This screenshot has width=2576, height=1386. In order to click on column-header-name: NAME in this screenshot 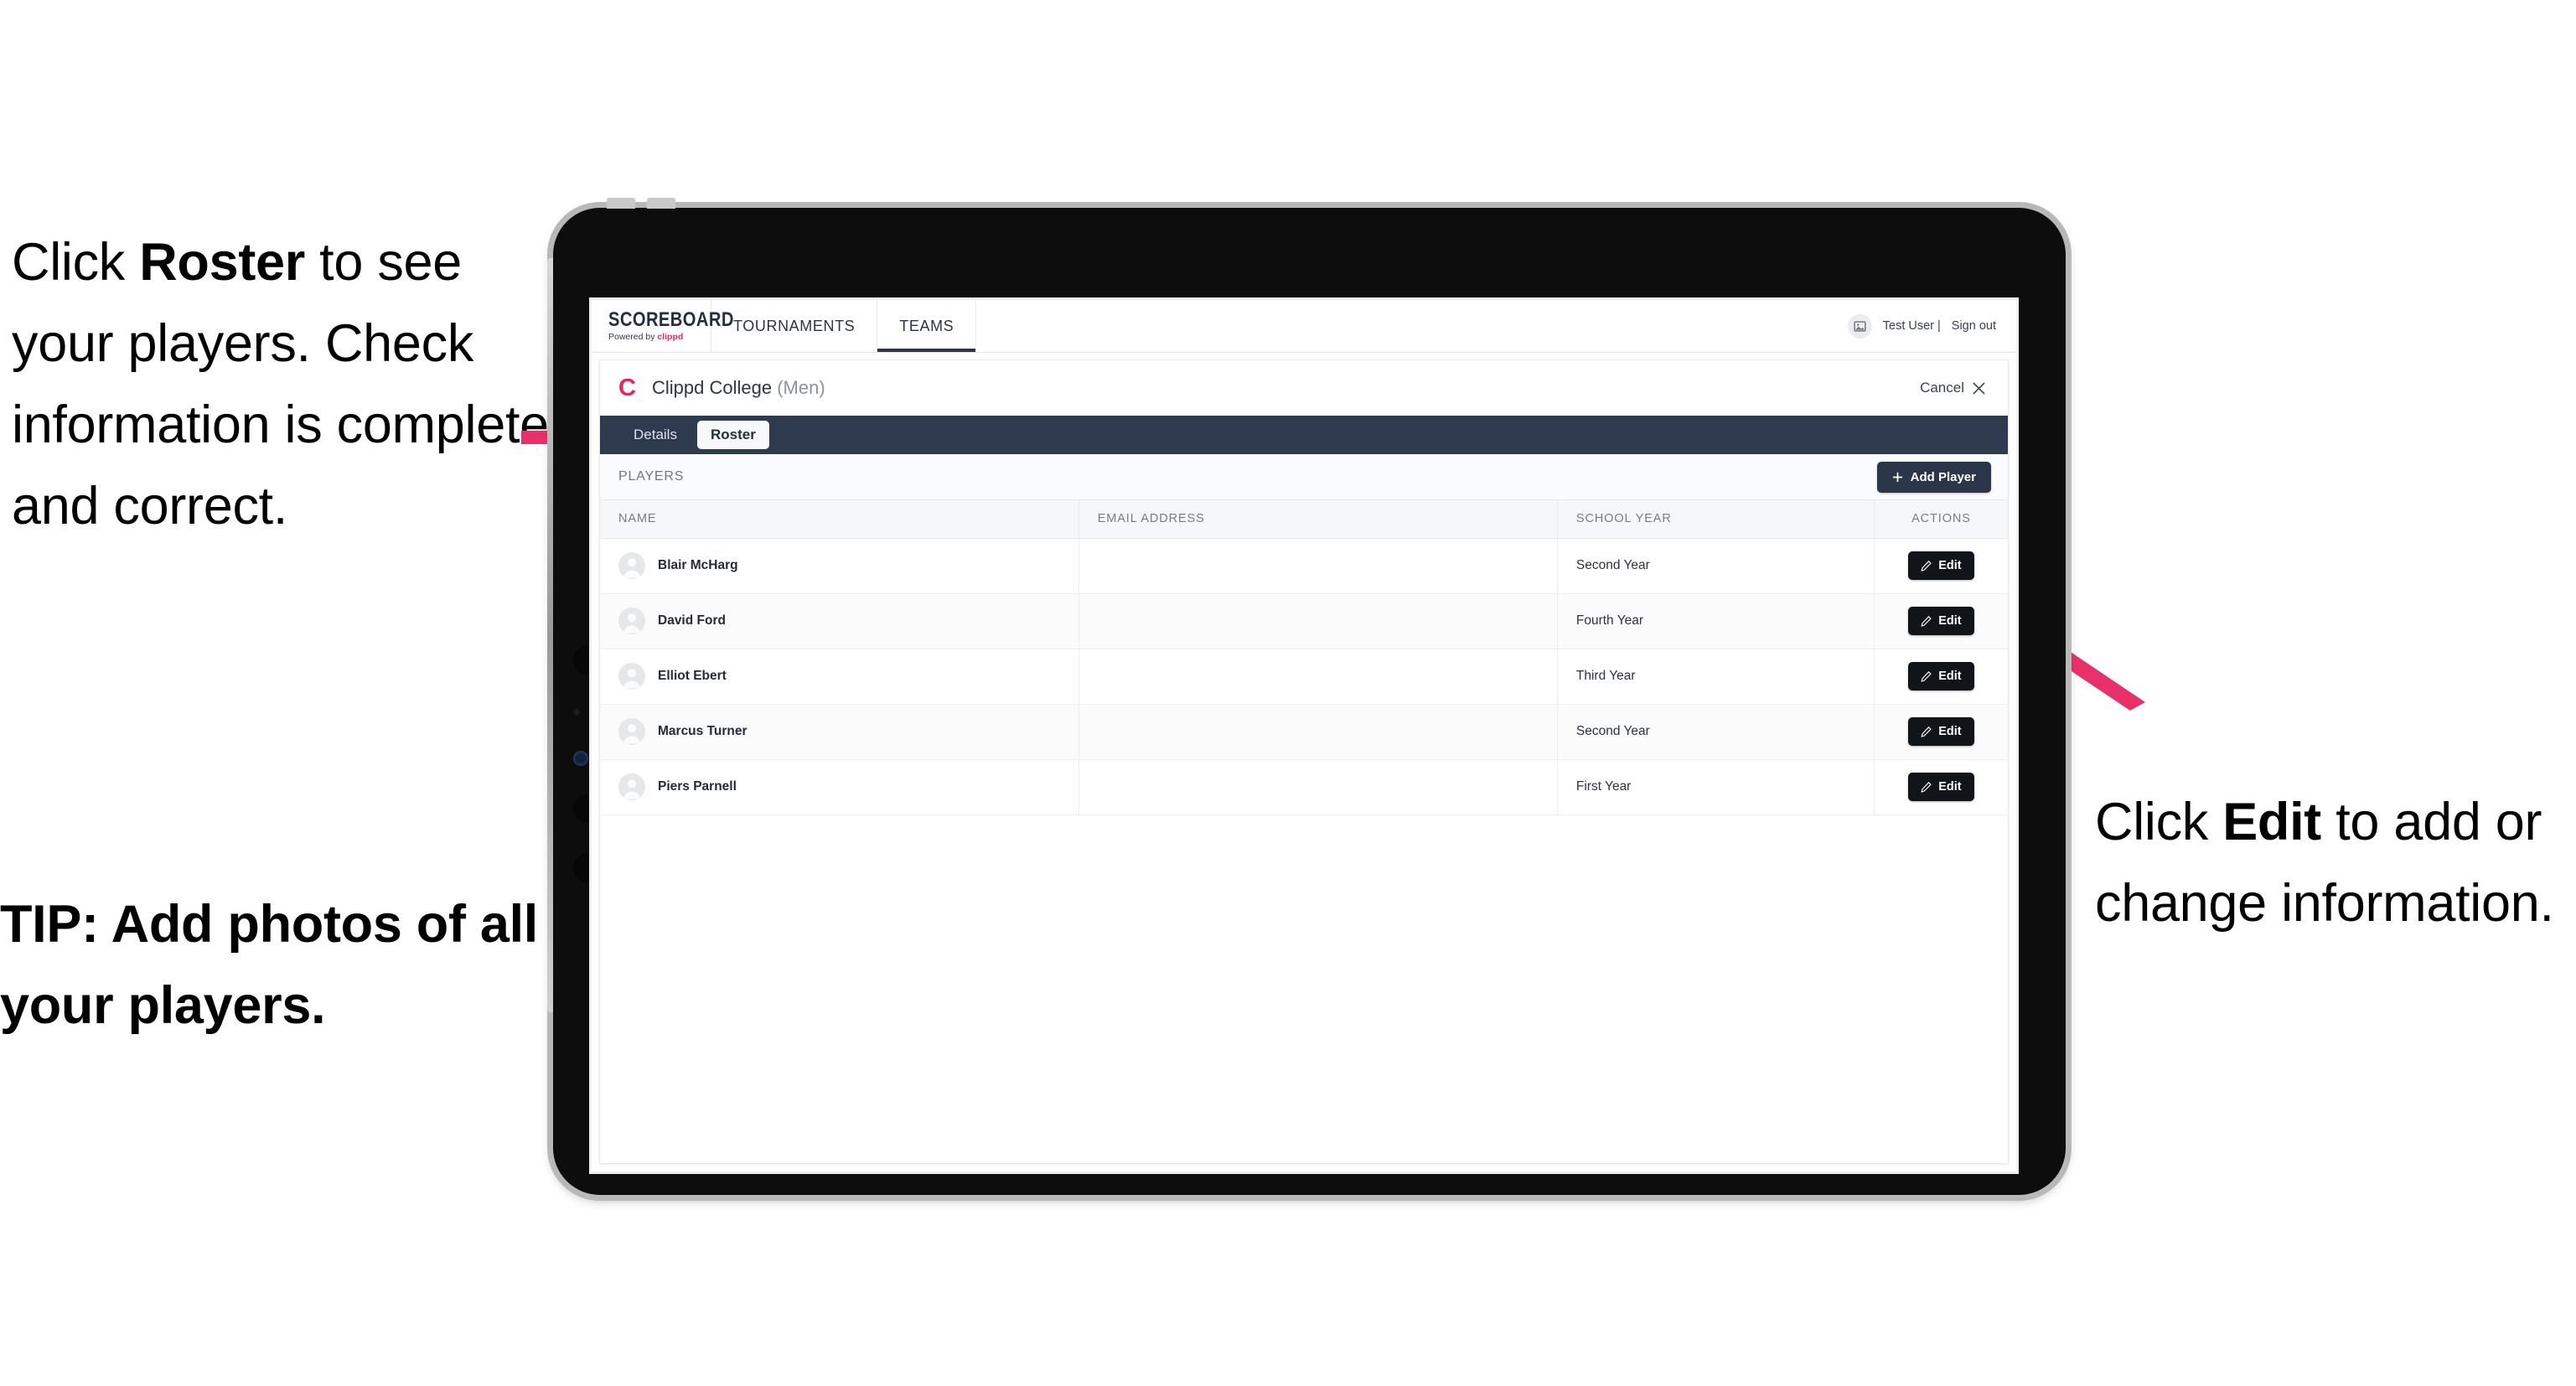, I will do `click(839, 519)`.